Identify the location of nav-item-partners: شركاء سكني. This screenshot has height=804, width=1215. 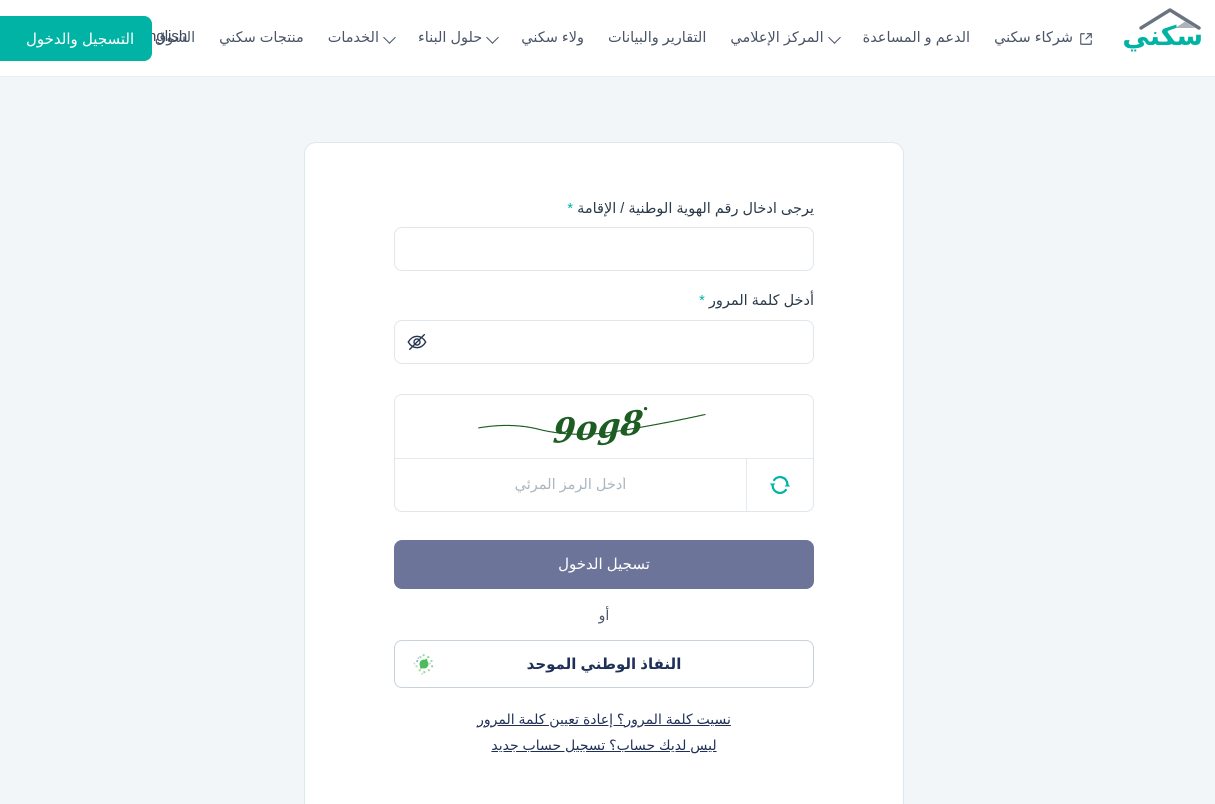
(1043, 38).